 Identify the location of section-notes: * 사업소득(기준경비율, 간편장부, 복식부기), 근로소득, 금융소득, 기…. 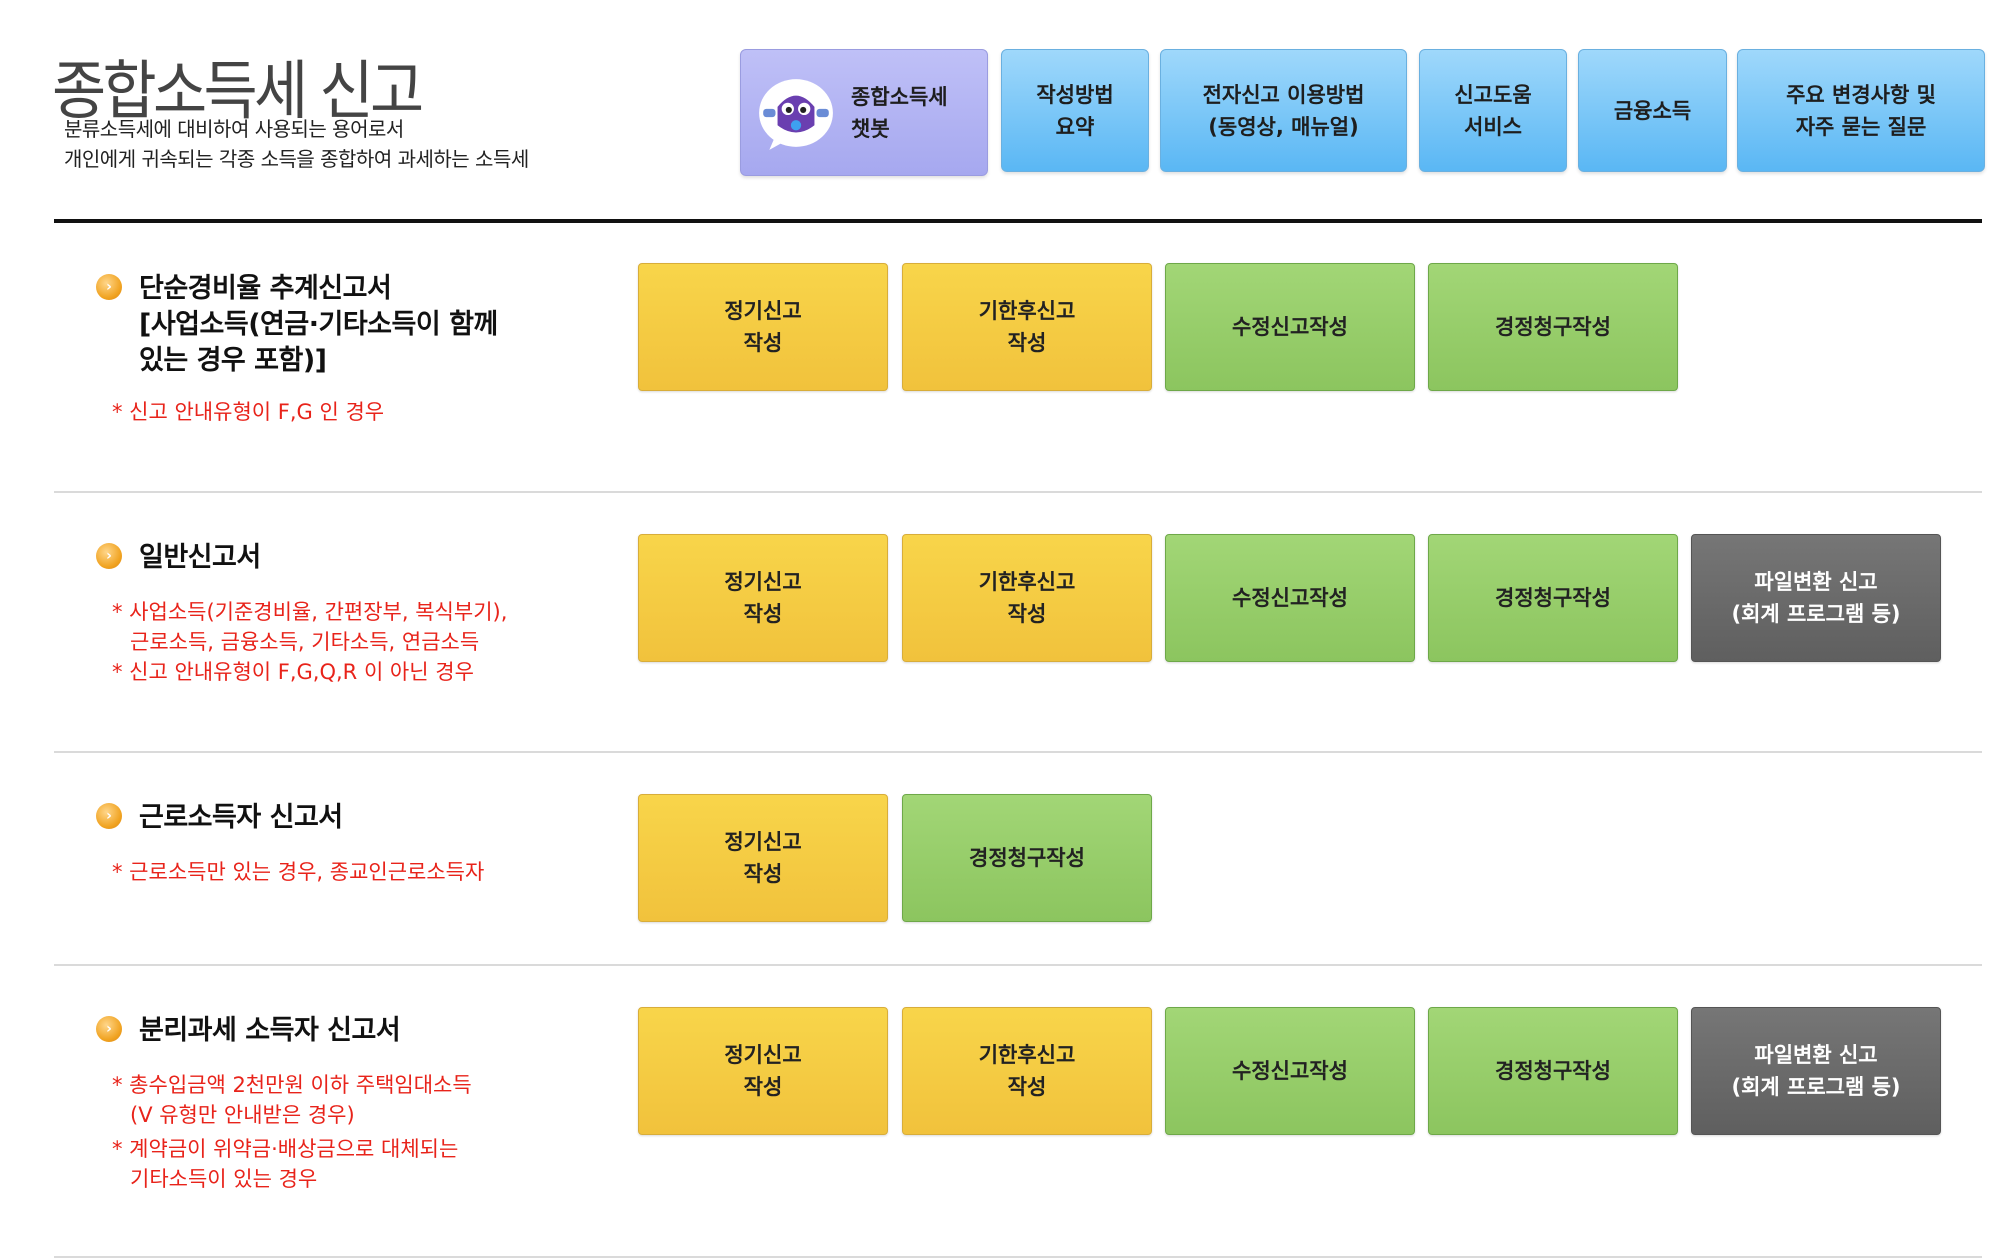
(309, 642).